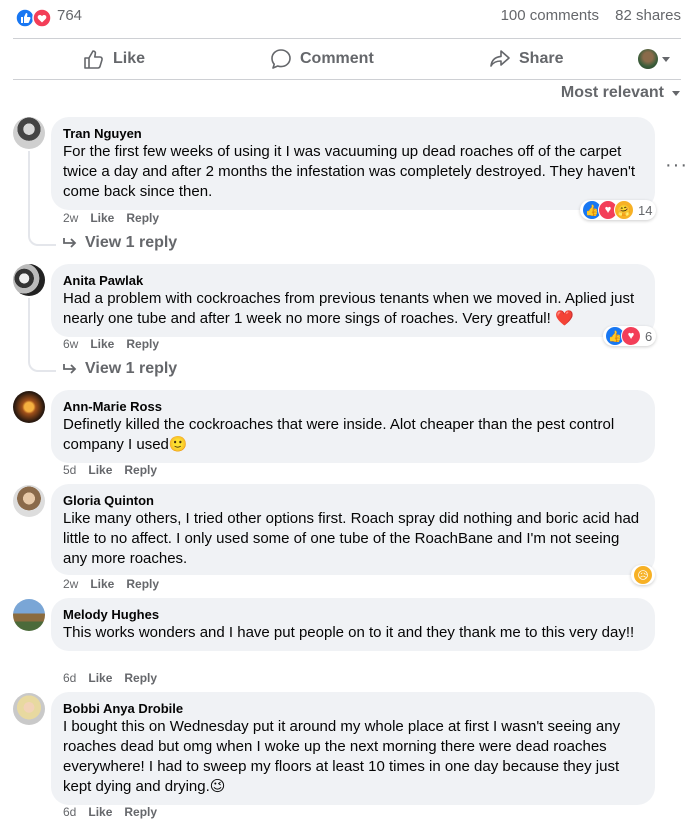 The image size is (695, 822). I want to click on comment-author: Anita Pawlak, so click(353, 280).